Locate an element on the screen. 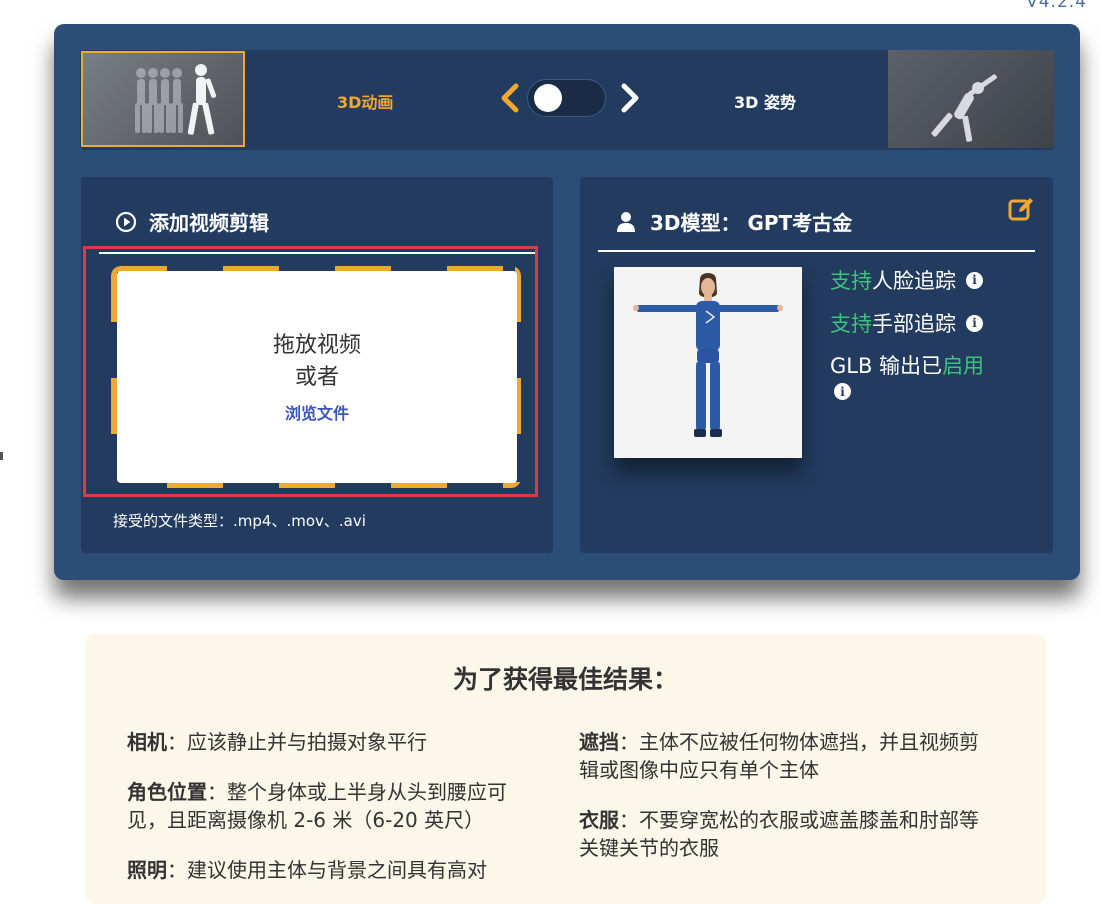 Image resolution: width=1101 pixels, height=904 pixels. tips-title: 为了获得最佳结果： is located at coordinates (565, 679).